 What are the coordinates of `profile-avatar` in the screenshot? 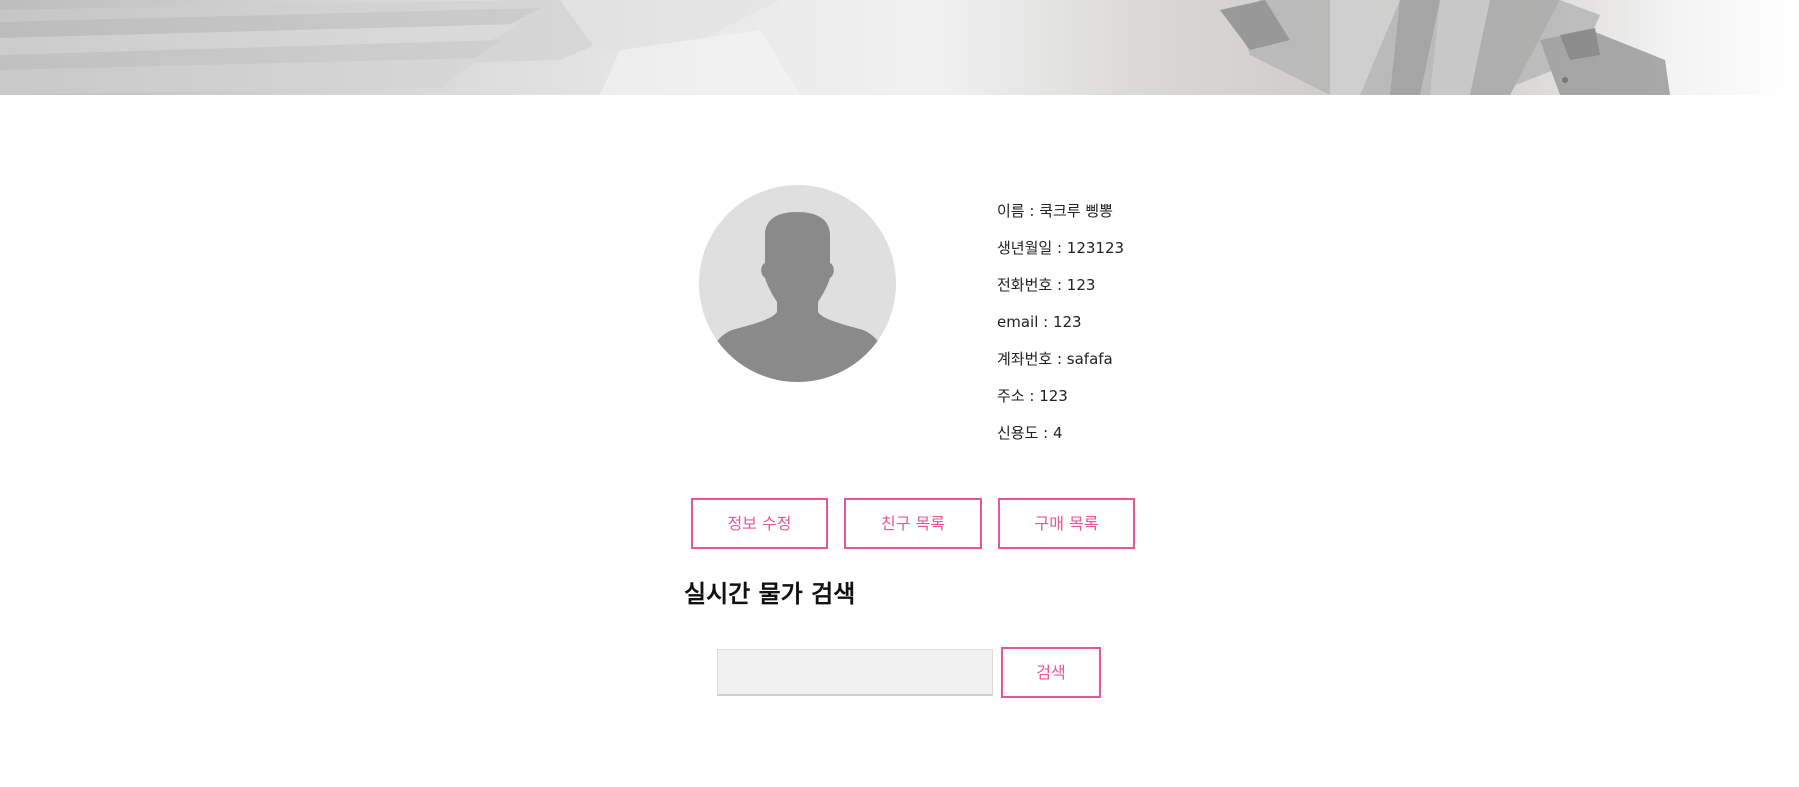 It's located at (797, 283).